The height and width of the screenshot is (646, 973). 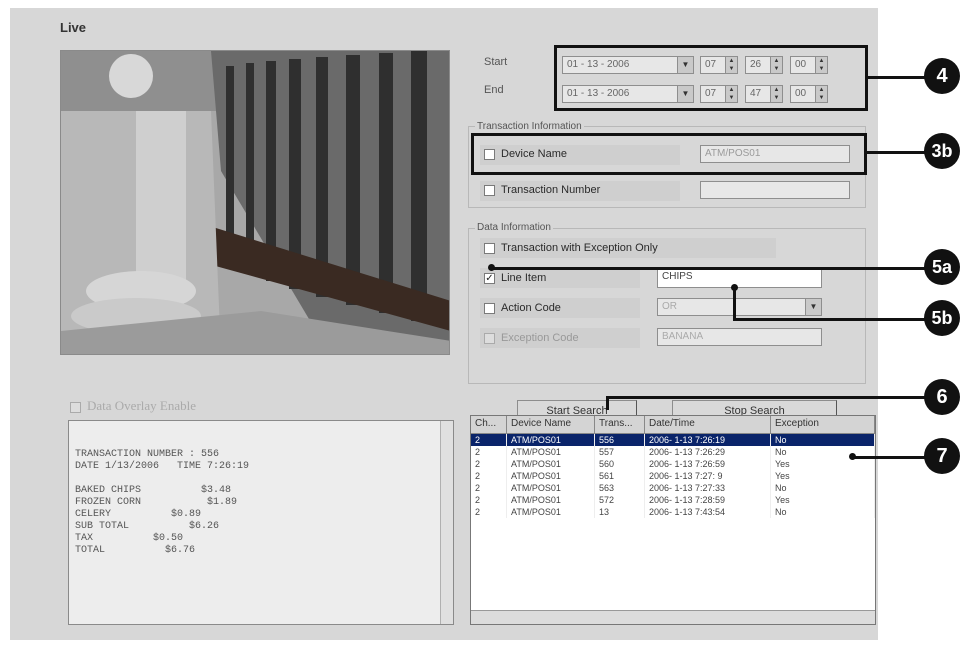 I want to click on transaction-number-checkbox: Transaction Number, so click(x=542, y=190).